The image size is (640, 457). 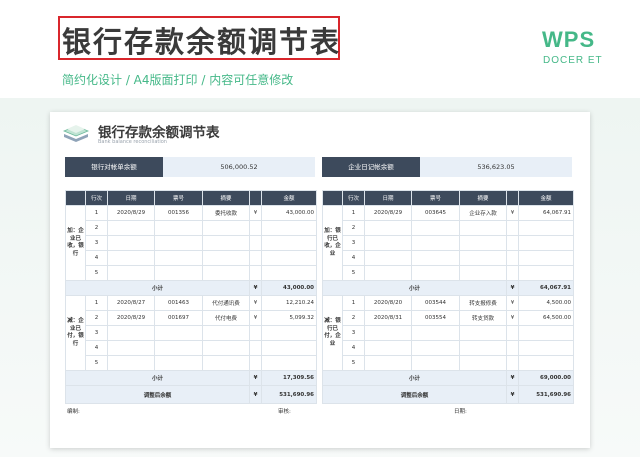 What do you see at coordinates (114, 167) in the screenshot?
I see `bank-balance-label: 银行对帐单余额` at bounding box center [114, 167].